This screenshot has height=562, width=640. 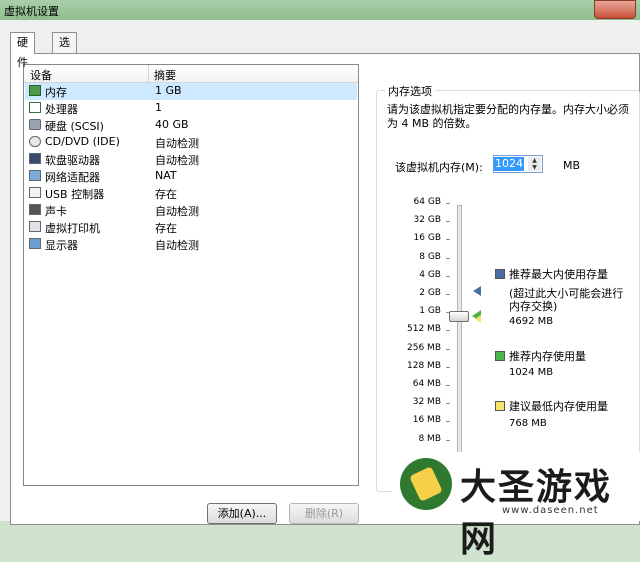 I want to click on sound-card-icon, so click(x=35, y=209).